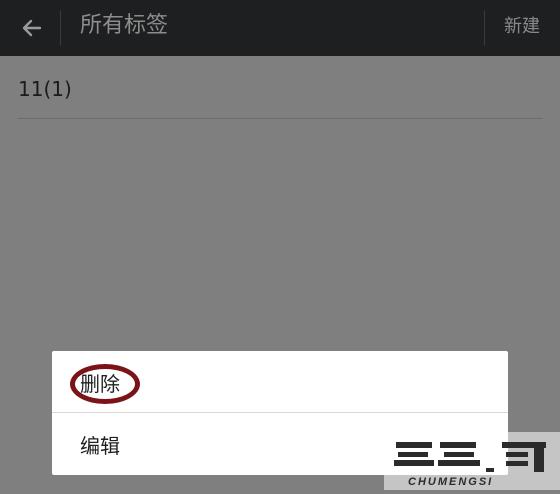  Describe the element at coordinates (100, 446) in the screenshot. I see `edit-label: 编辑` at that location.